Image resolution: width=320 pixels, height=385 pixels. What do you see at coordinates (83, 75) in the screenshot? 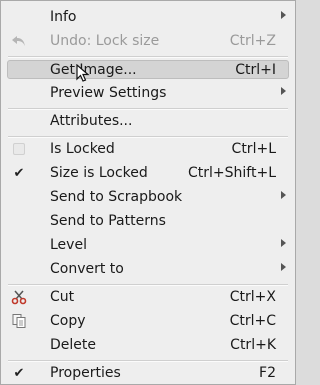
I see `mouse-pointer-icon` at bounding box center [83, 75].